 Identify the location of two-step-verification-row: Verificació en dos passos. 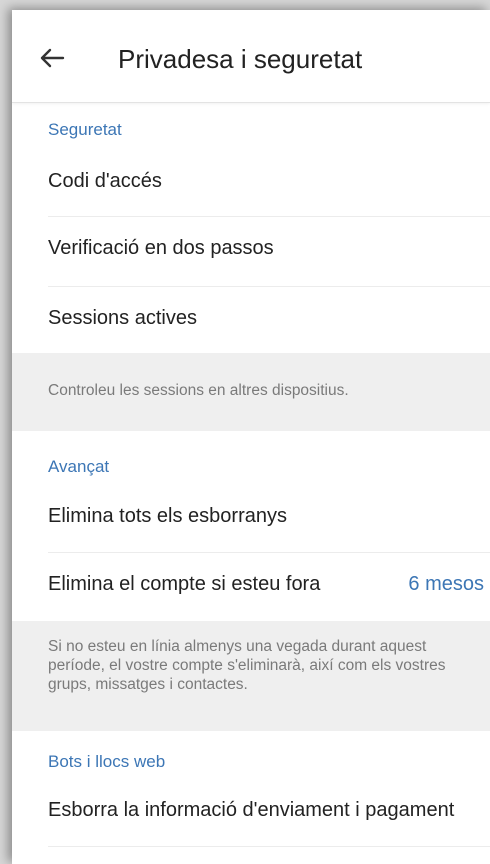
(251, 251).